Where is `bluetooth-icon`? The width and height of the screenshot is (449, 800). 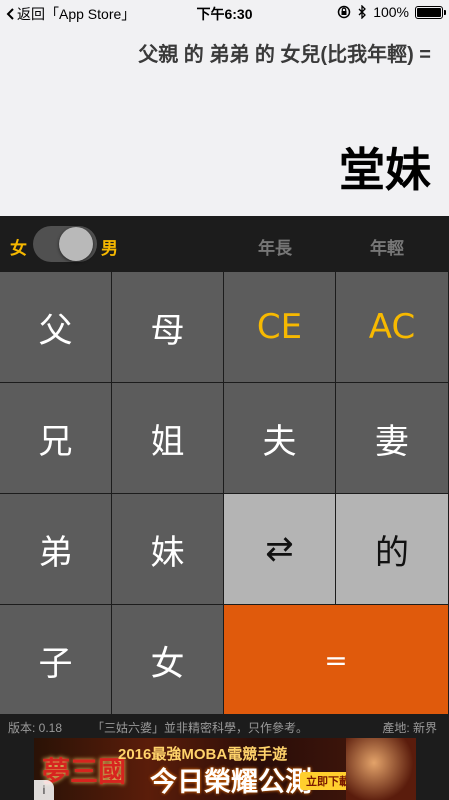 bluetooth-icon is located at coordinates (362, 12).